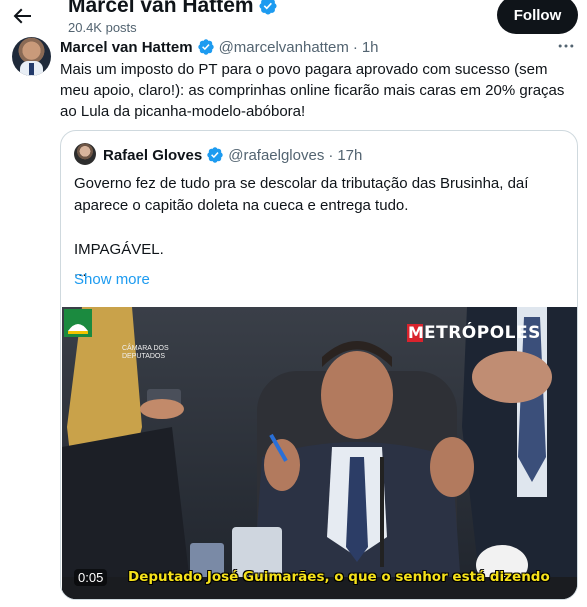 This screenshot has height=607, width=587. What do you see at coordinates (276, 155) in the screenshot?
I see `quoted-handle: @rafaelgloves` at bounding box center [276, 155].